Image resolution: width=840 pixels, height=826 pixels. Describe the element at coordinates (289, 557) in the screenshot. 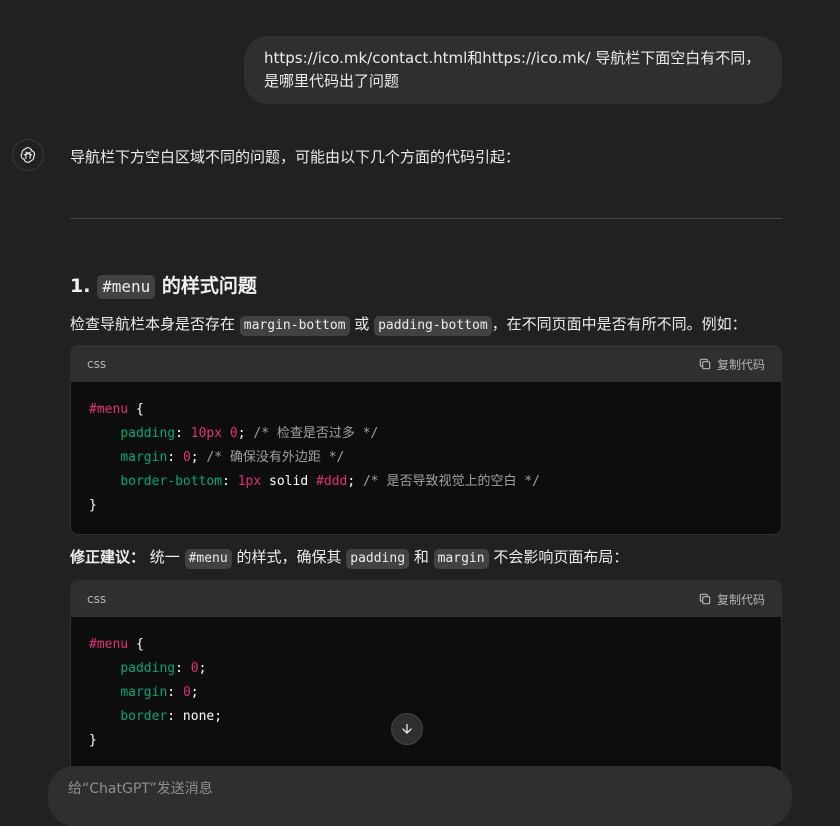

I see `para-text: 的样式，确保其` at that location.